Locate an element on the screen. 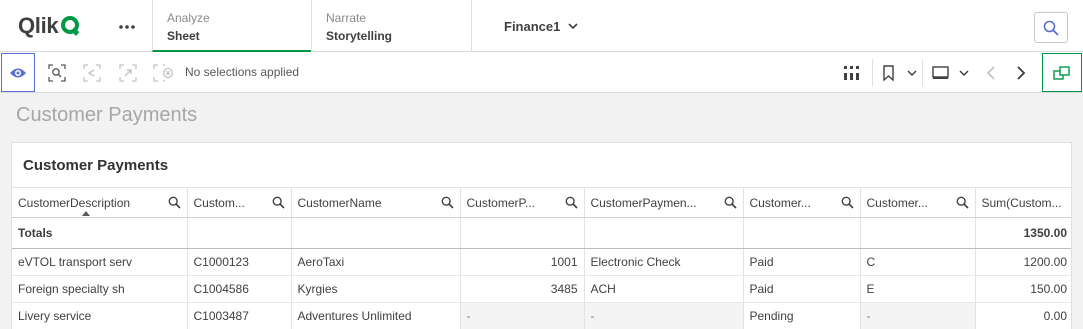 This screenshot has height=329, width=1083. clear-selections-button is located at coordinates (164, 73).